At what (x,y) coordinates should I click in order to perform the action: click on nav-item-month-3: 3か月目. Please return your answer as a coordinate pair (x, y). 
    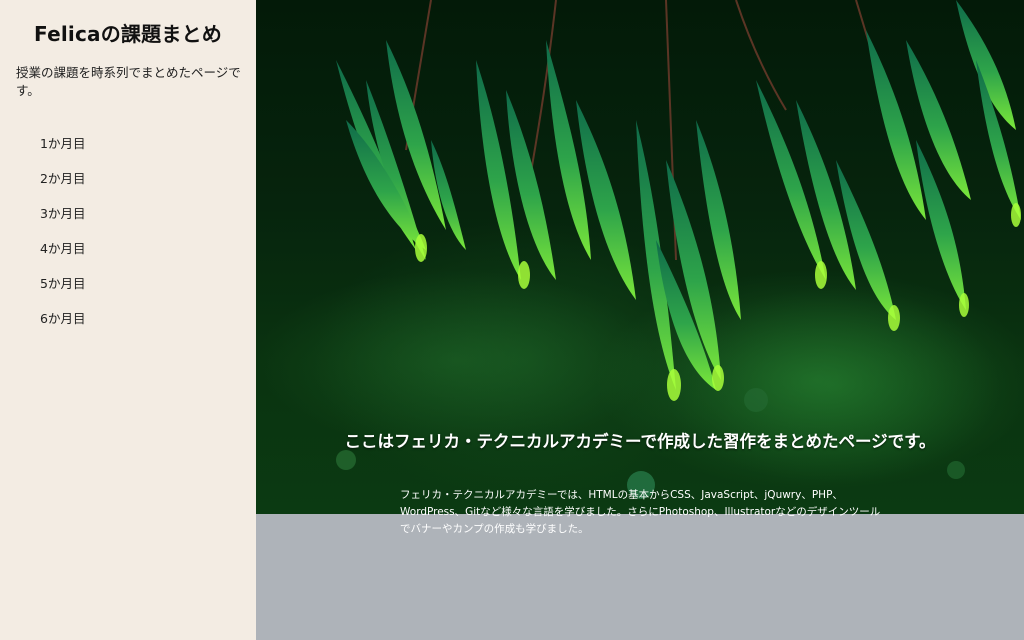
    Looking at the image, I should click on (62, 221).